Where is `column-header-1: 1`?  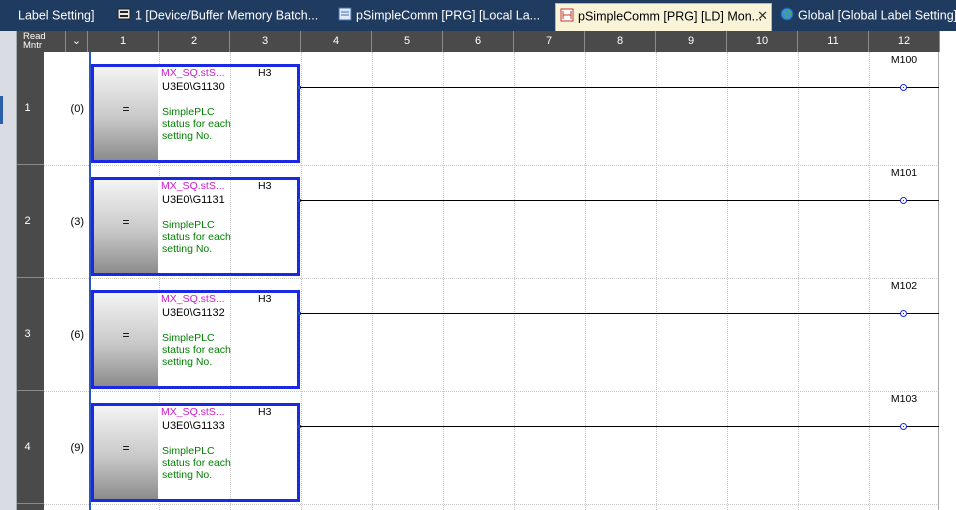 column-header-1: 1 is located at coordinates (123, 41).